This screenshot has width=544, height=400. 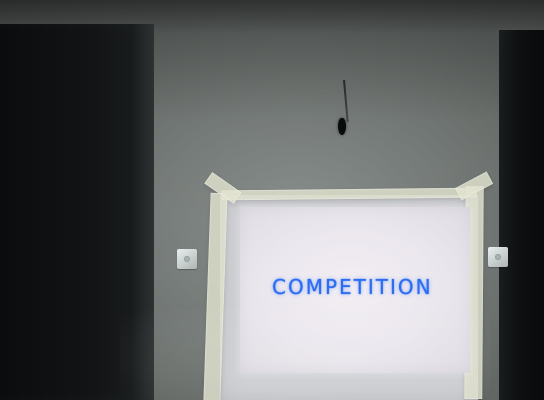 What do you see at coordinates (342, 126) in the screenshot?
I see `hook-icon` at bounding box center [342, 126].